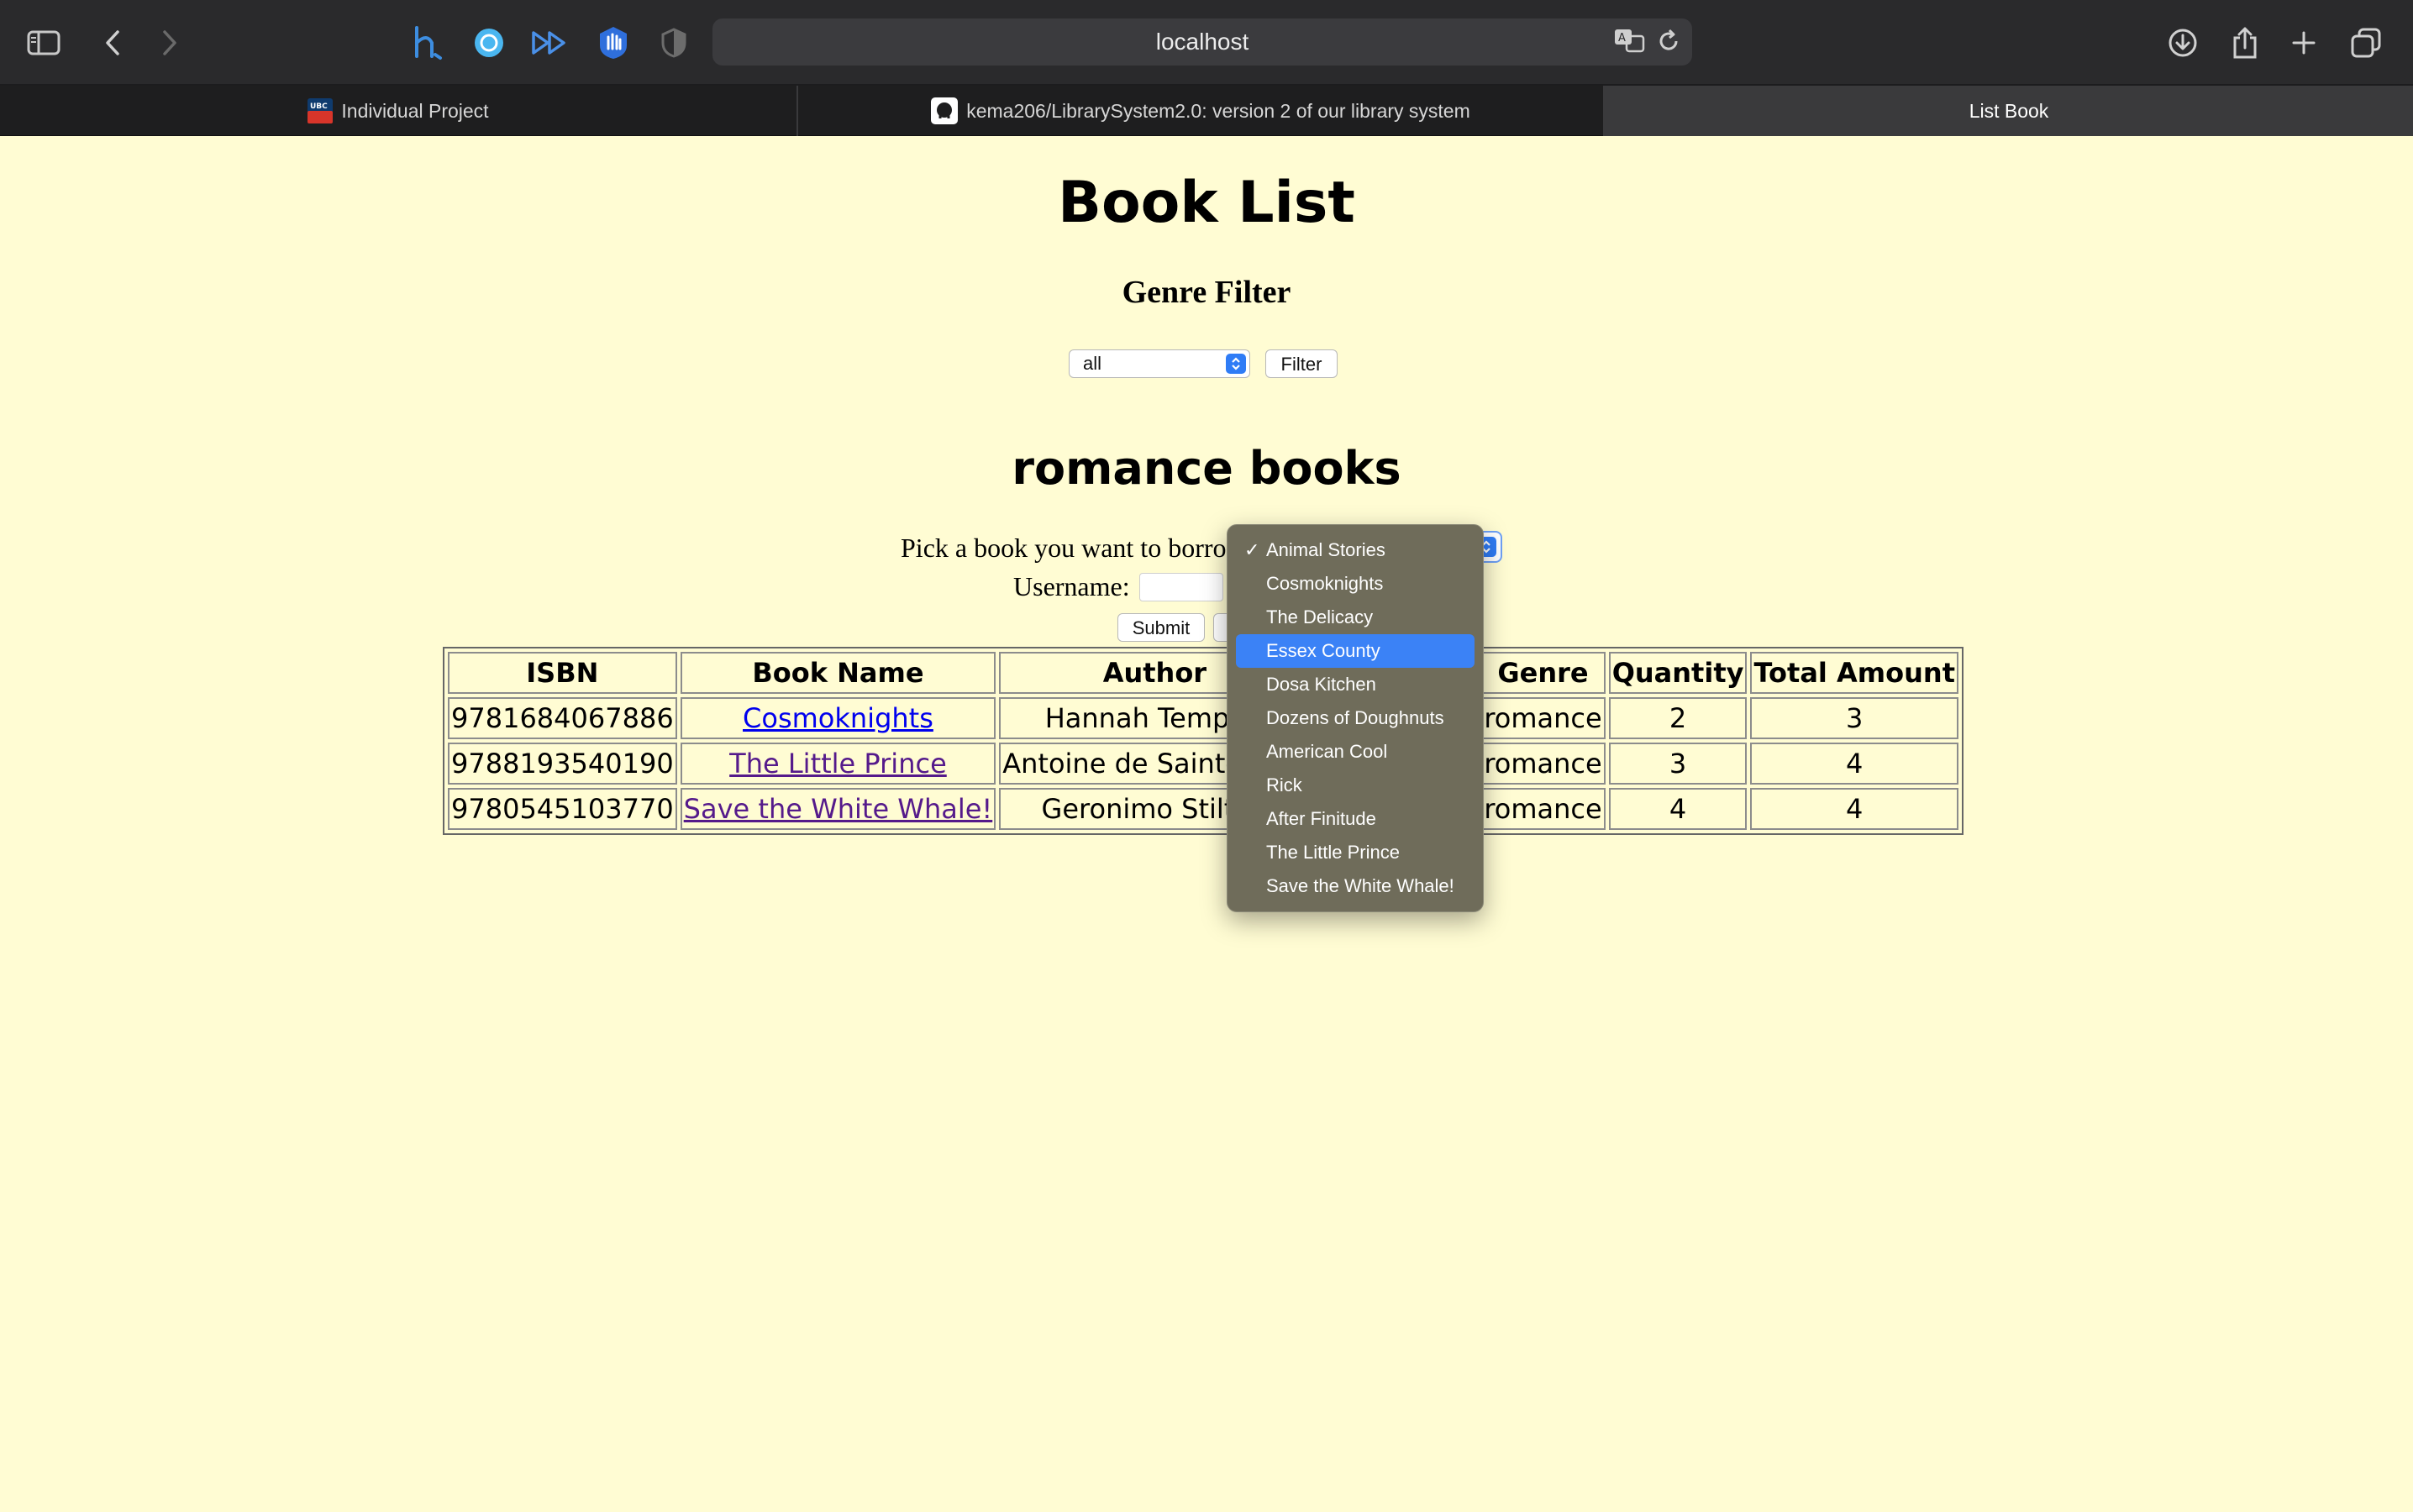 Image resolution: width=2413 pixels, height=1512 pixels. What do you see at coordinates (43, 43) in the screenshot?
I see `sidebar-toggle-icon` at bounding box center [43, 43].